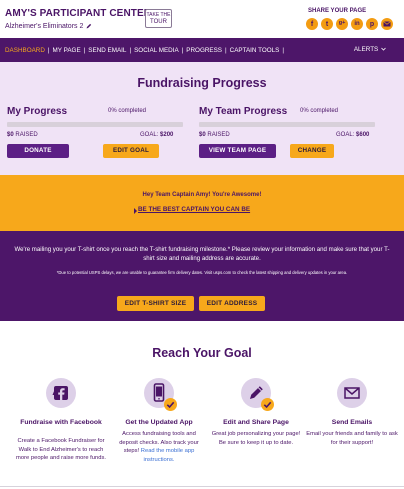 This screenshot has width=404, height=489. I want to click on nav-captain-tools: CAPTAIN TOOLS, so click(255, 50).